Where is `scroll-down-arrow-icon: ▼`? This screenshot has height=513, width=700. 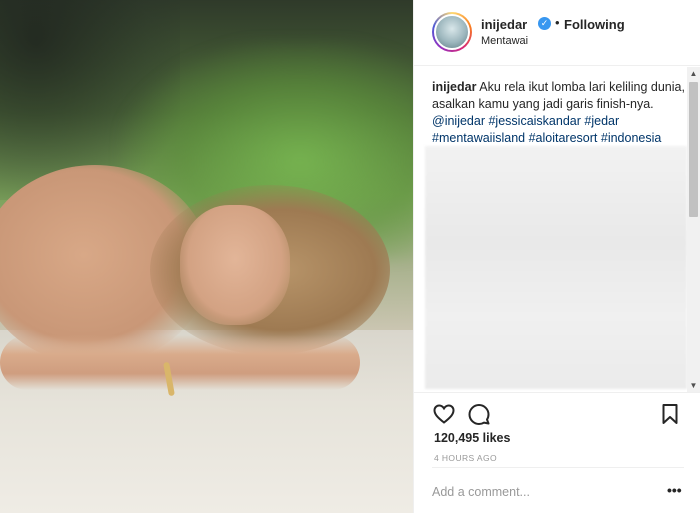 scroll-down-arrow-icon: ▼ is located at coordinates (693, 385).